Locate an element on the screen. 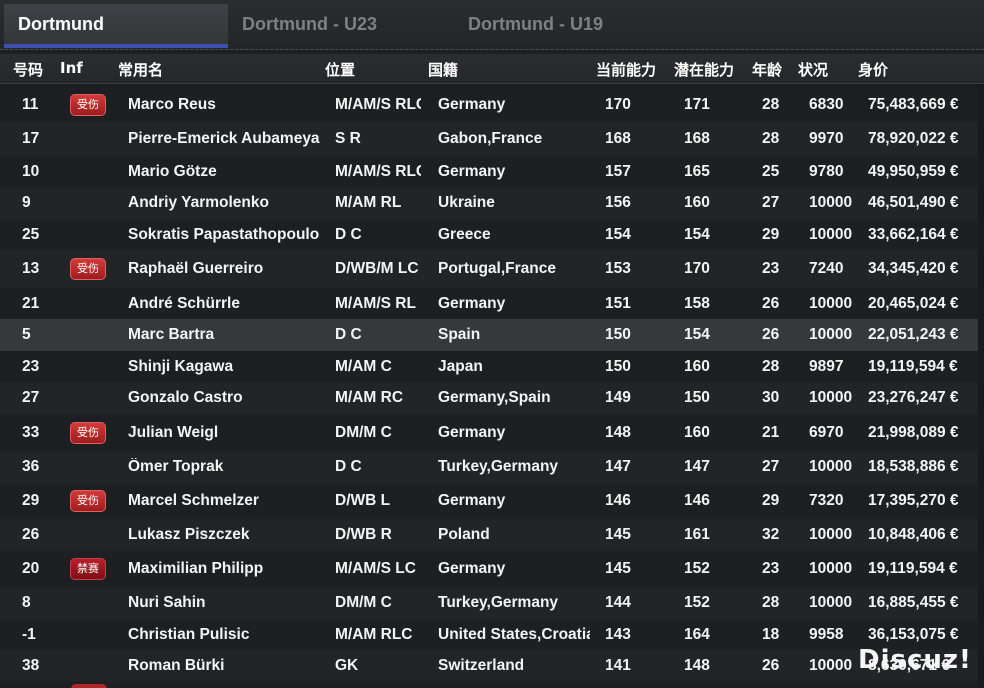  cell-value: 78,920,022 € is located at coordinates (913, 138).